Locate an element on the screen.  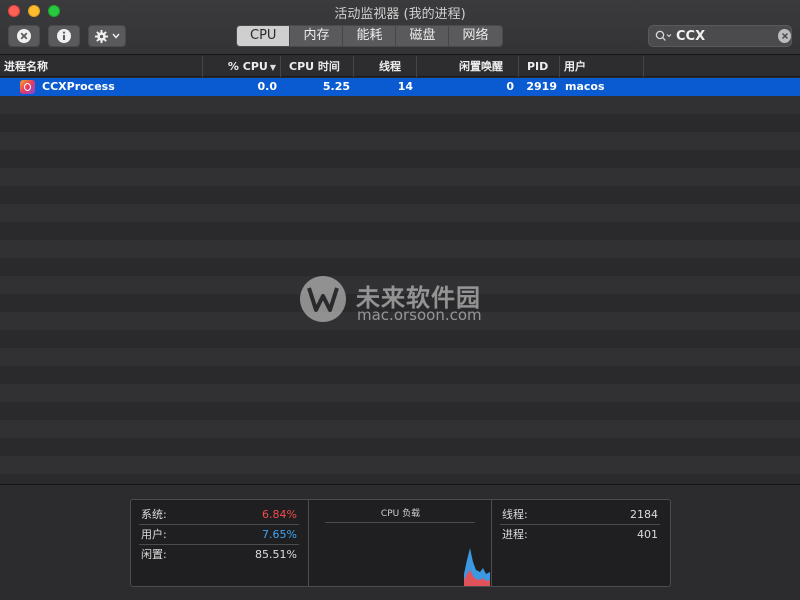
column-idle-wakeups: 闲置唤醒 is located at coordinates (468, 66).